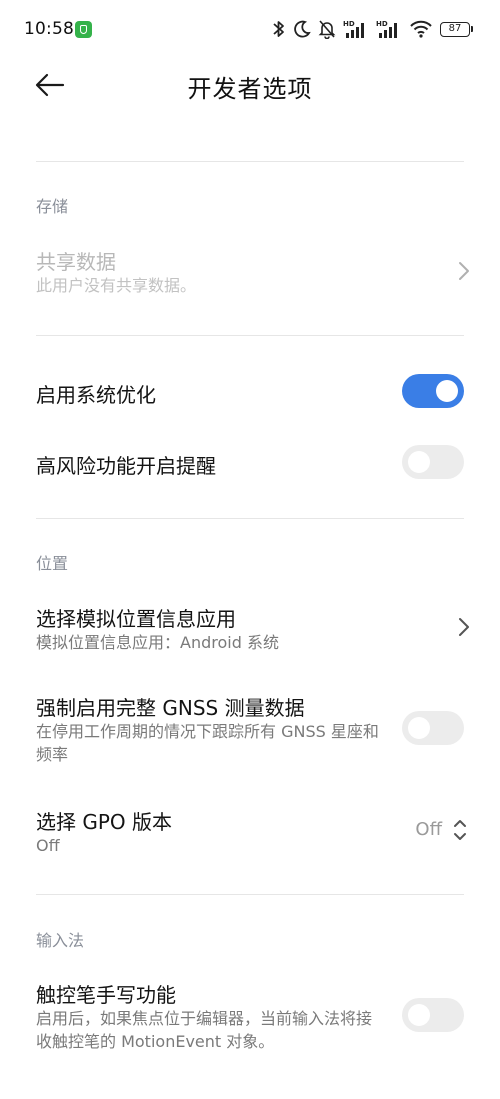  Describe the element at coordinates (327, 29) in the screenshot. I see `bell-muted-icon` at that location.